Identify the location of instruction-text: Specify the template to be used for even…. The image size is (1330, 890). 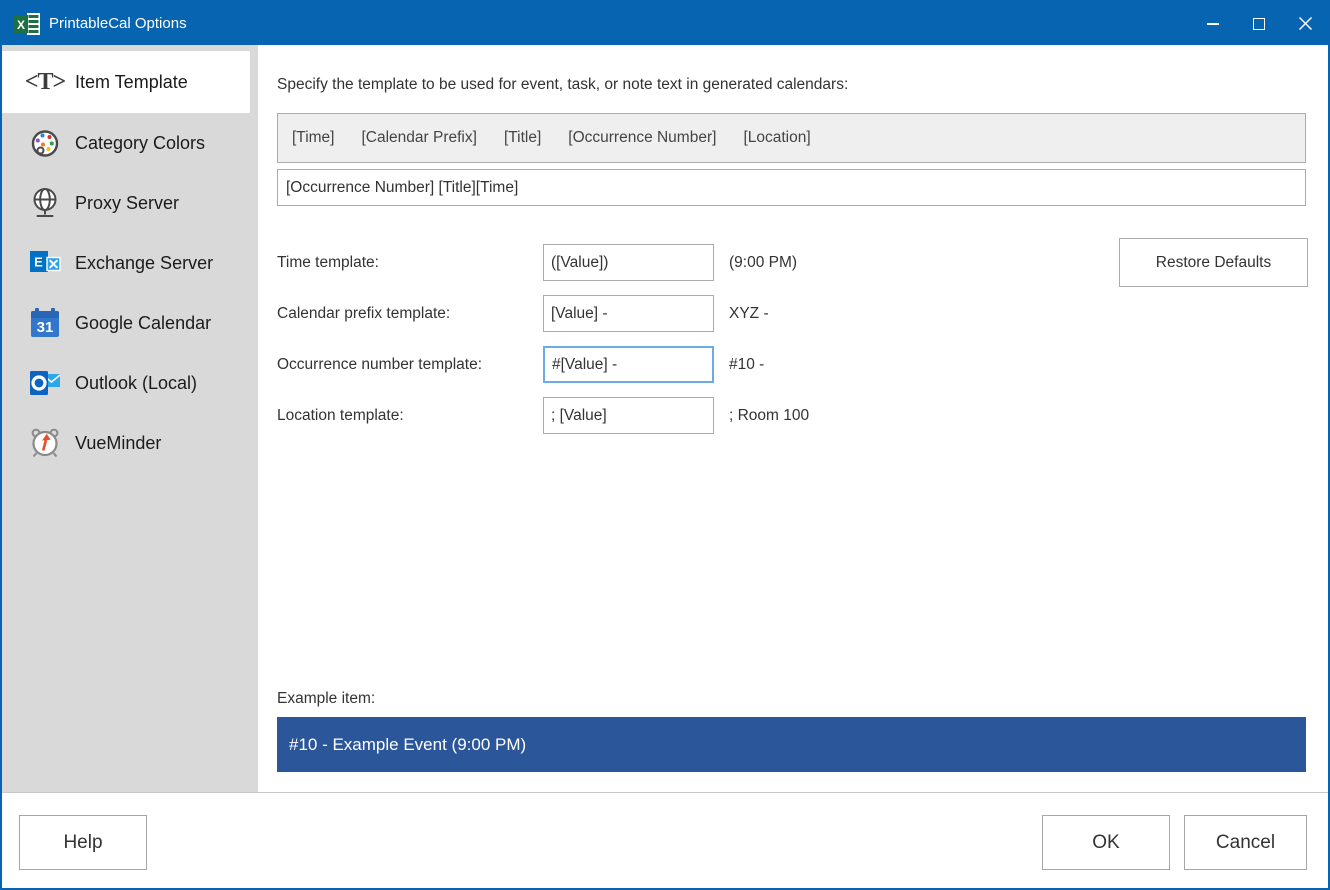
(563, 84).